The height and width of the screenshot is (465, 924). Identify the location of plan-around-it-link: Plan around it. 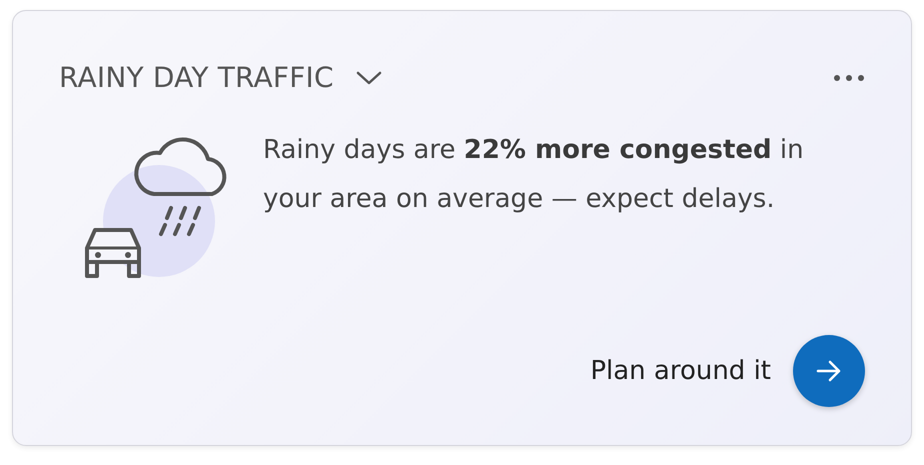
(727, 371).